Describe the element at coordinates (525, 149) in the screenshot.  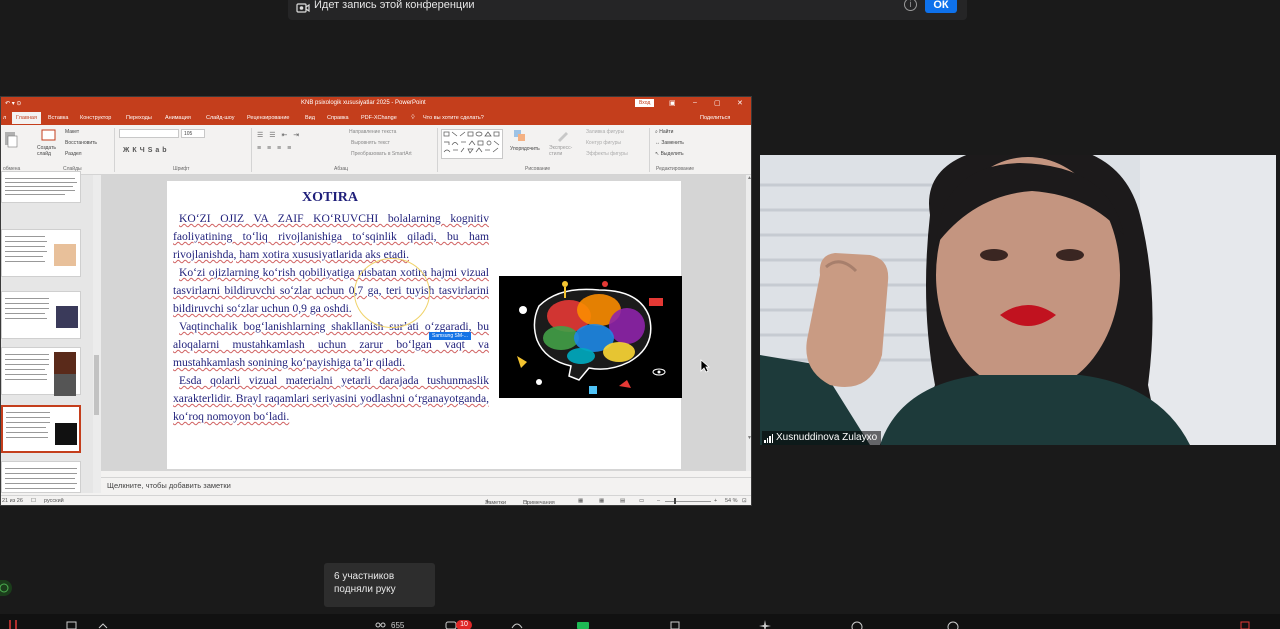
I see `arrange-button: Упорядочить` at that location.